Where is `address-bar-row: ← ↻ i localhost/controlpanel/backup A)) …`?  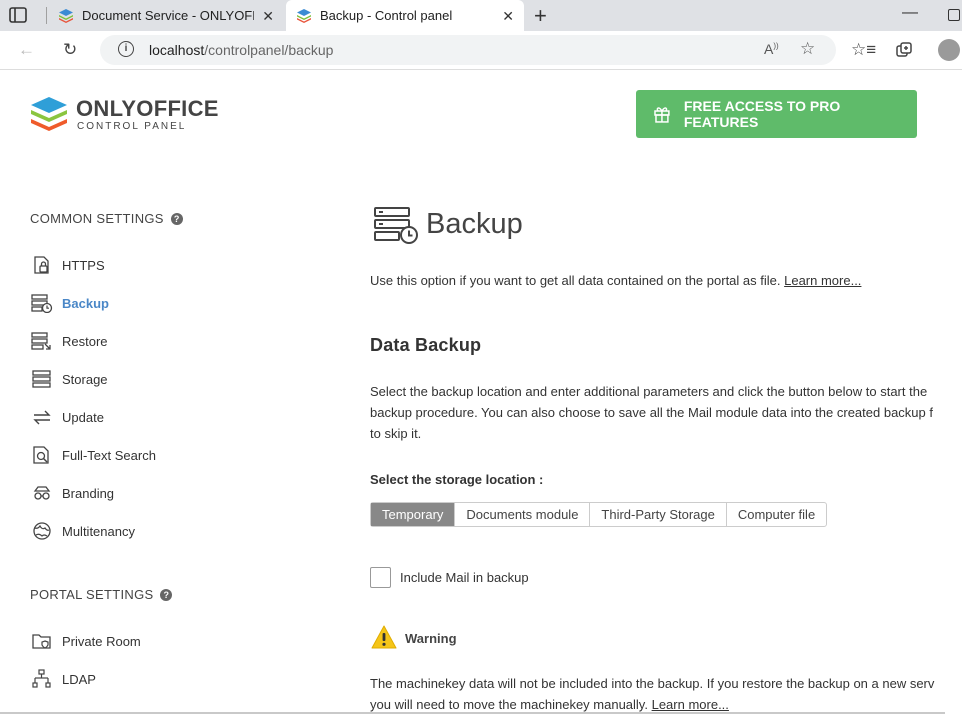 address-bar-row: ← ↻ i localhost/controlpanel/backup A)) … is located at coordinates (481, 50).